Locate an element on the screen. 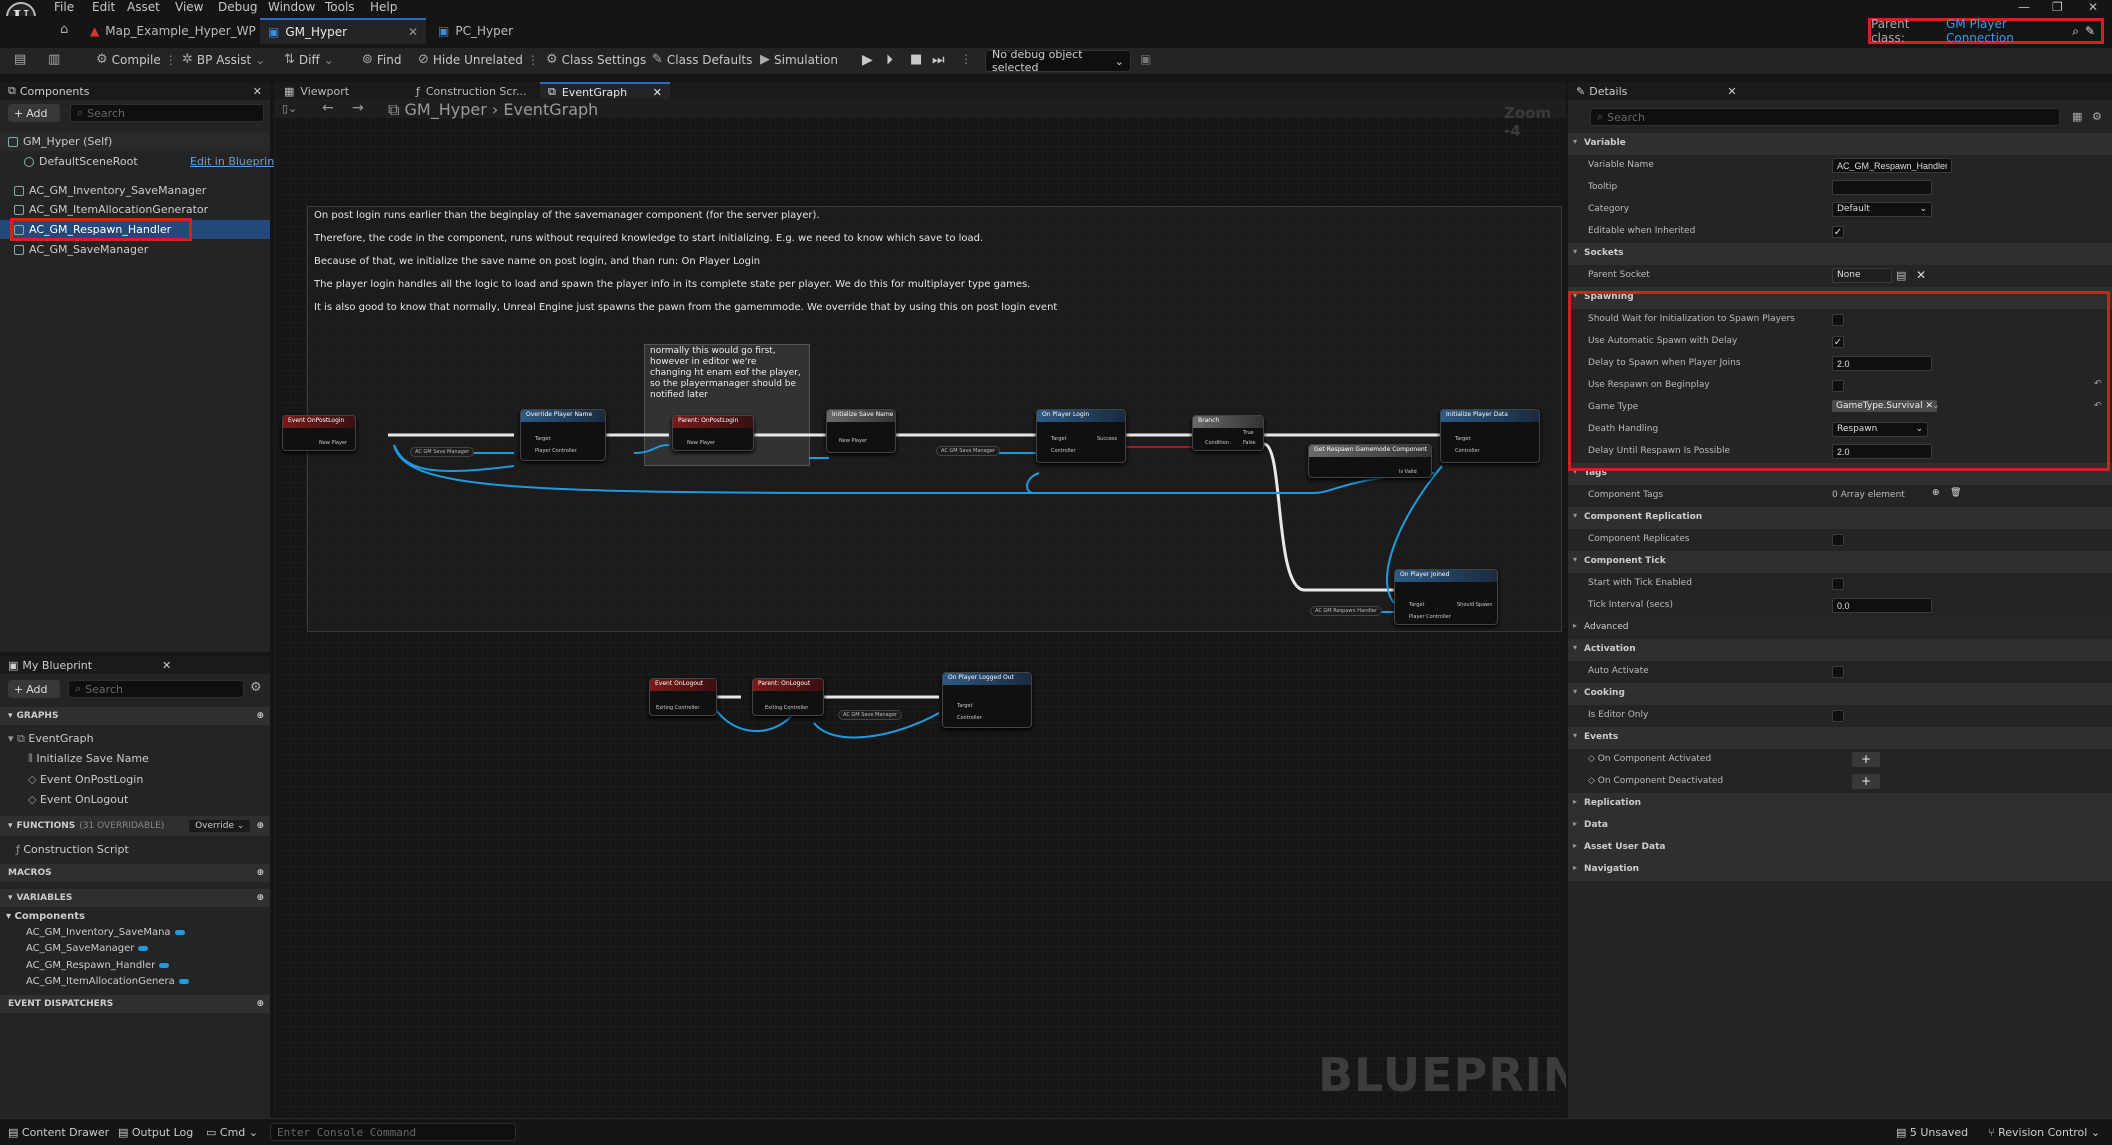 The width and height of the screenshot is (2112, 1145). tab-gm-hyper: ▣ GM_Hyper ✕ is located at coordinates (343, 31).